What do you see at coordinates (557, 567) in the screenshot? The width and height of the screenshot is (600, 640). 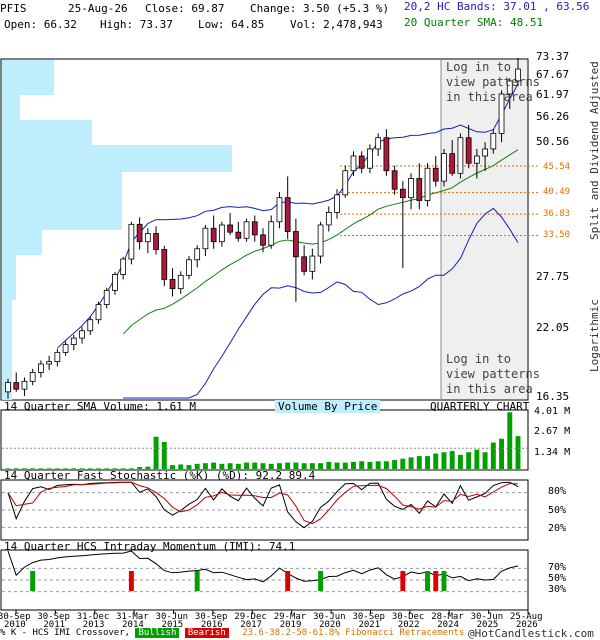 I see `imi-tick: 70%` at bounding box center [557, 567].